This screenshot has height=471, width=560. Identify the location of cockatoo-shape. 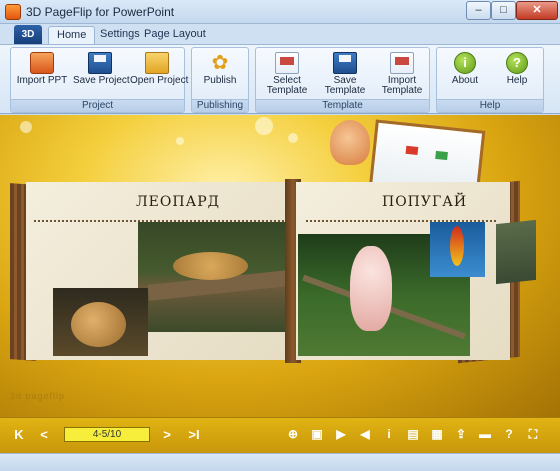
(371, 288).